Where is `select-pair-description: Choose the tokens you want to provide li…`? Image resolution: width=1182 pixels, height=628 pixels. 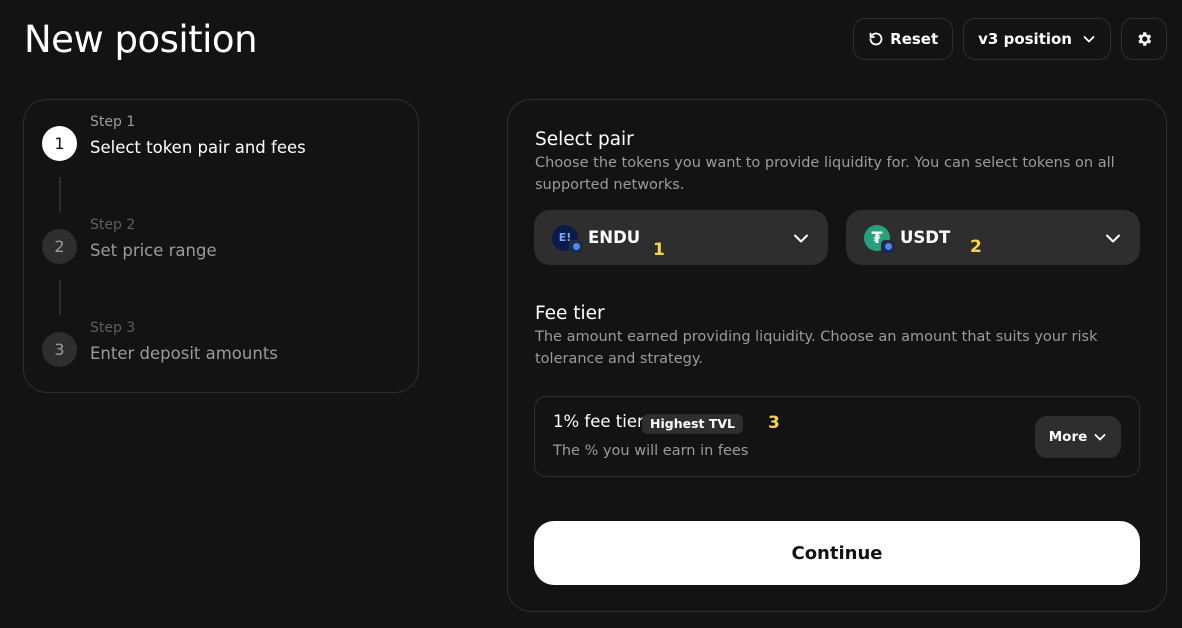 select-pair-description: Choose the tokens you want to provide li… is located at coordinates (825, 174).